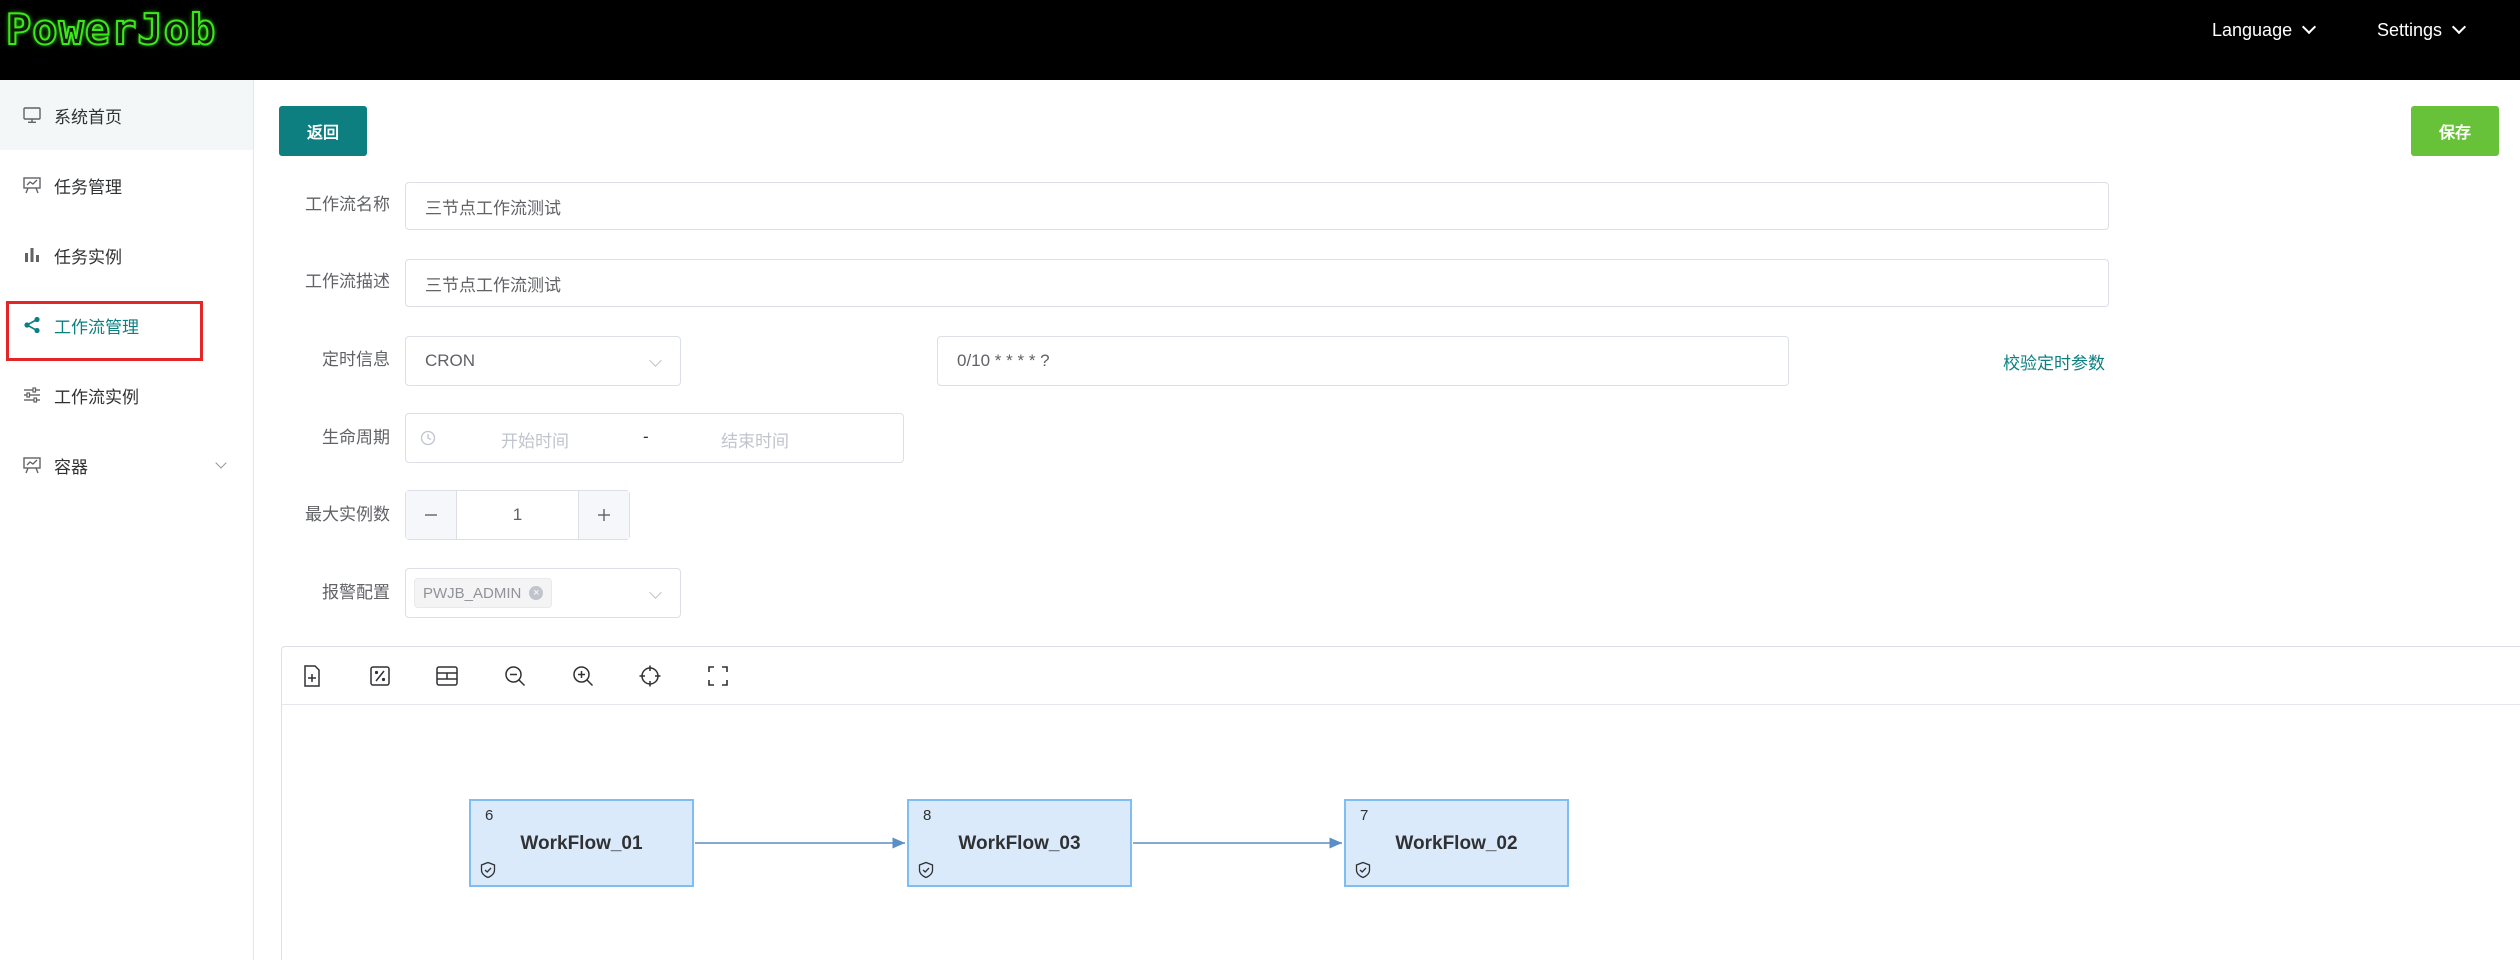 The height and width of the screenshot is (961, 2520). I want to click on clock-icon, so click(428, 438).